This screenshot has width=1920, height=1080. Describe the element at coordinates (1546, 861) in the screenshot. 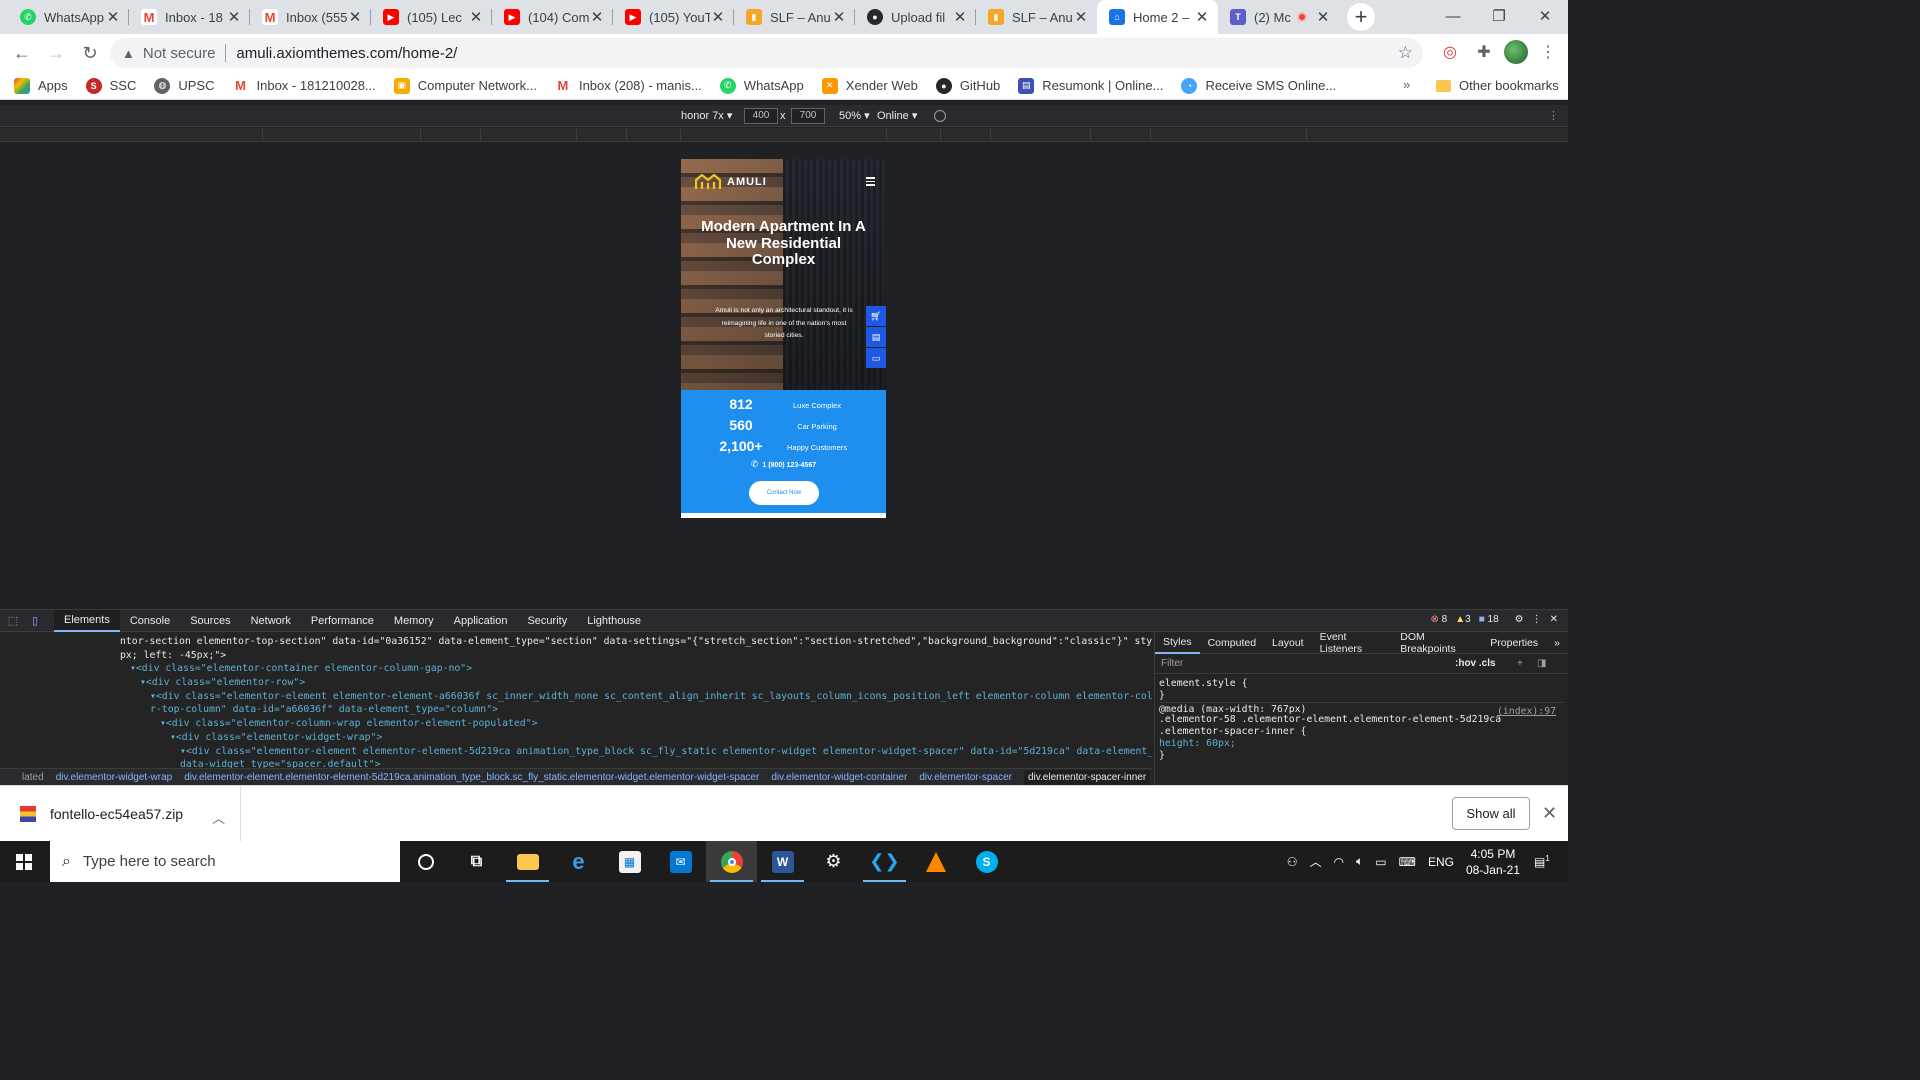

I see `notification-center-icon: ▤1` at that location.